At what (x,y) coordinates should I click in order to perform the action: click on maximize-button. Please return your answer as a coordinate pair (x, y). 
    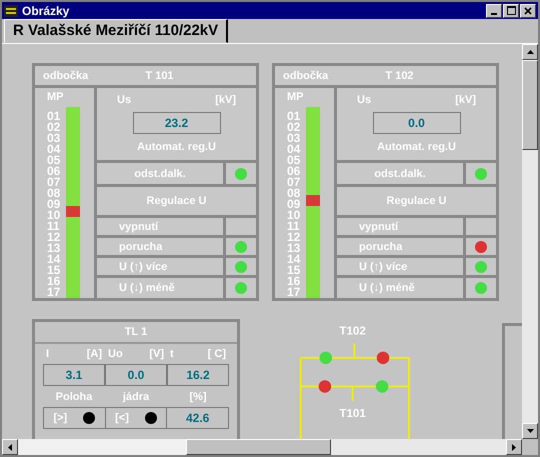
    Looking at the image, I should click on (511, 11).